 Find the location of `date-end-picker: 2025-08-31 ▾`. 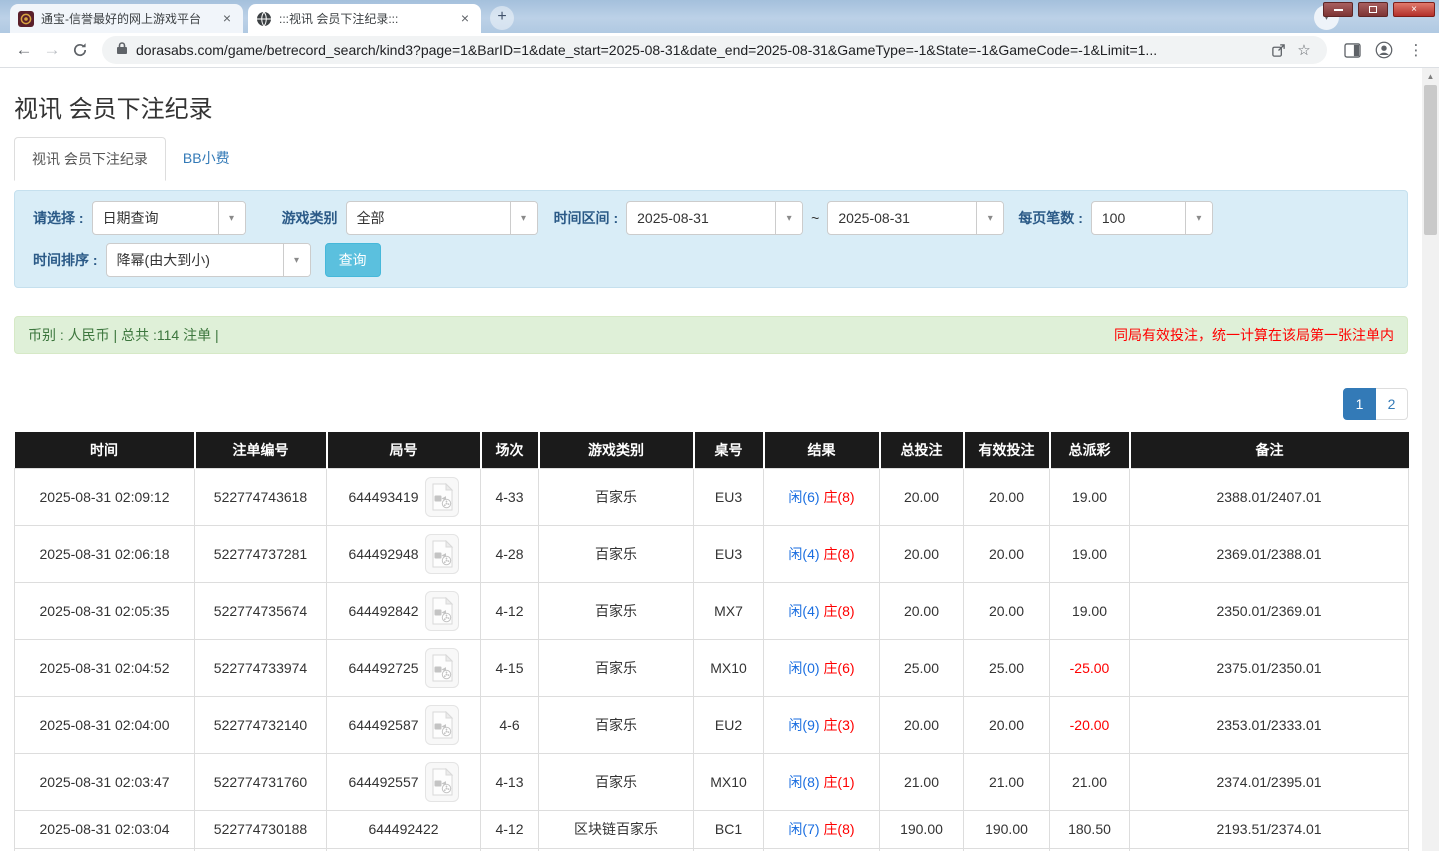

date-end-picker: 2025-08-31 ▾ is located at coordinates (916, 218).